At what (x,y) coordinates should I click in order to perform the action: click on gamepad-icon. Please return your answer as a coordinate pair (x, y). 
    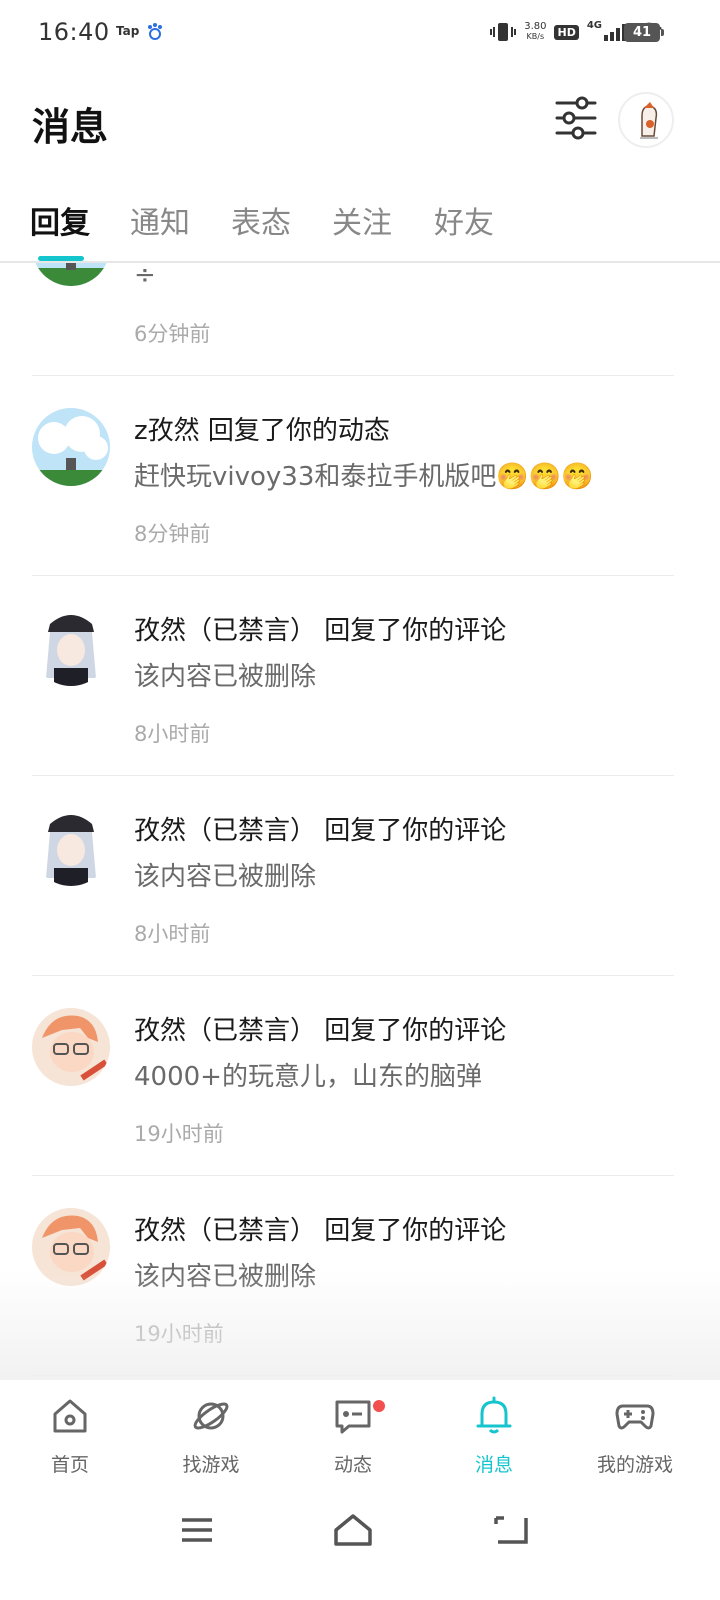
    Looking at the image, I should click on (635, 1417).